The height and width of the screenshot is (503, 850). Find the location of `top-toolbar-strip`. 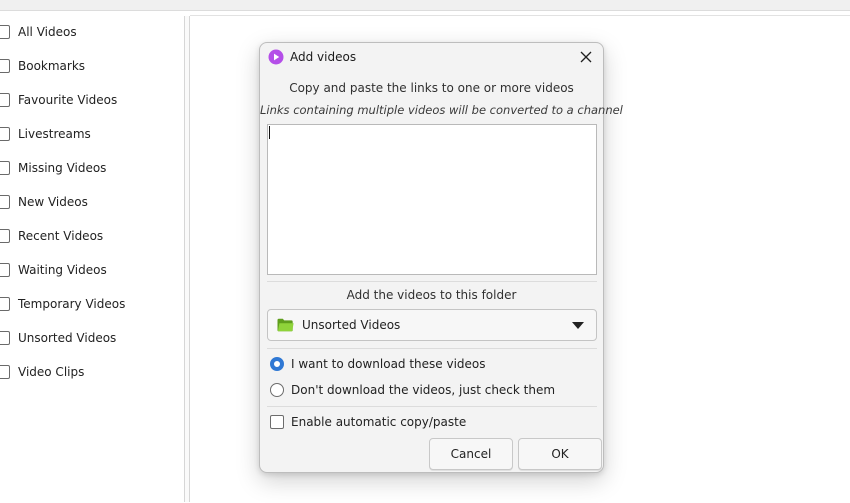

top-toolbar-strip is located at coordinates (425, 5).